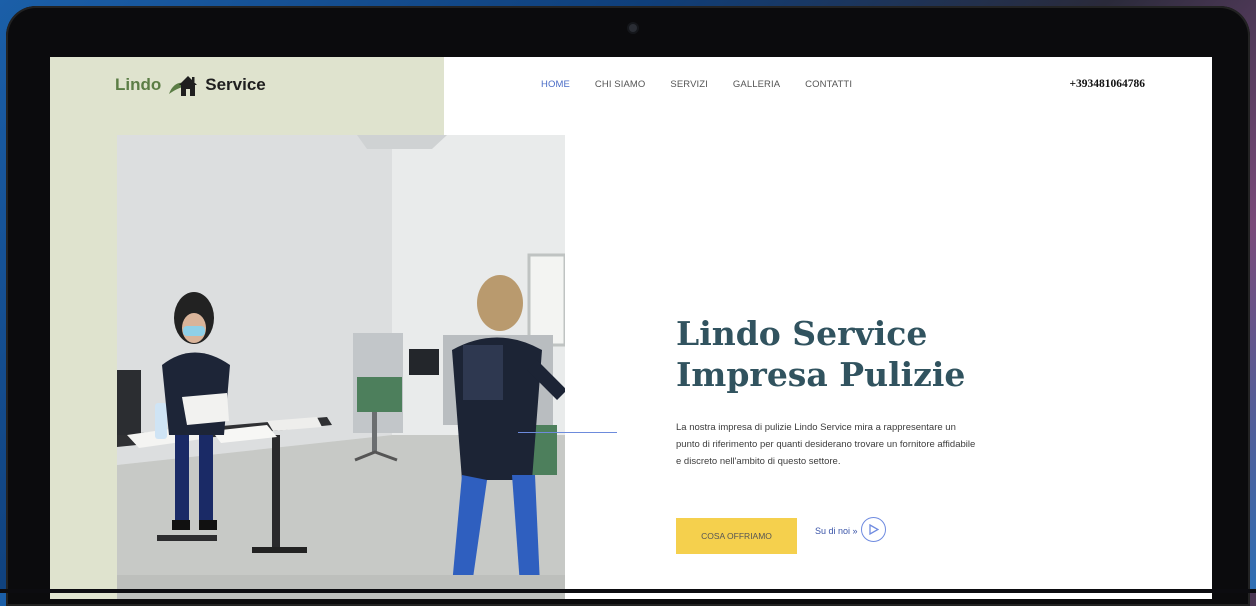  I want to click on about-link: Su di noi », so click(836, 531).